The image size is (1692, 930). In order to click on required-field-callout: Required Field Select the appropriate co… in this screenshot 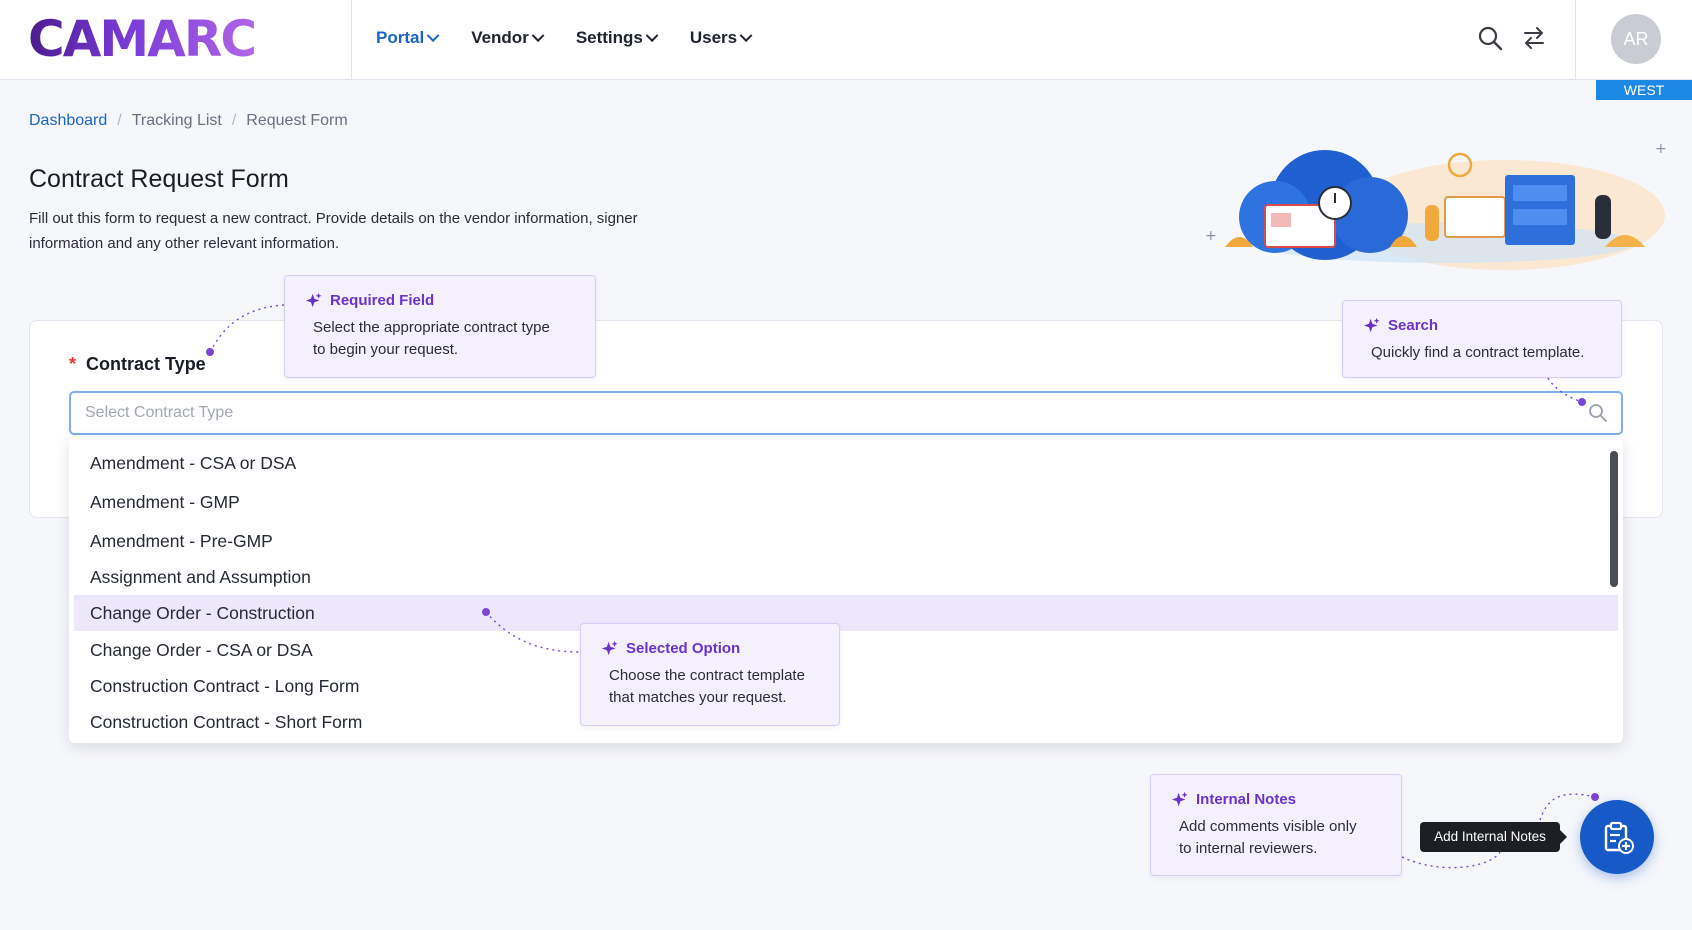, I will do `click(440, 326)`.